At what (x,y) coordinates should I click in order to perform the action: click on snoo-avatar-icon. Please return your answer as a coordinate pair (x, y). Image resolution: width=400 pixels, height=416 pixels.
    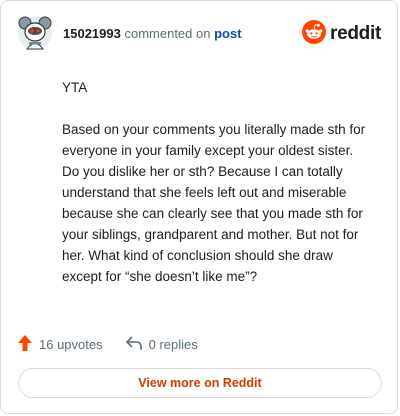
    Looking at the image, I should click on (35, 33).